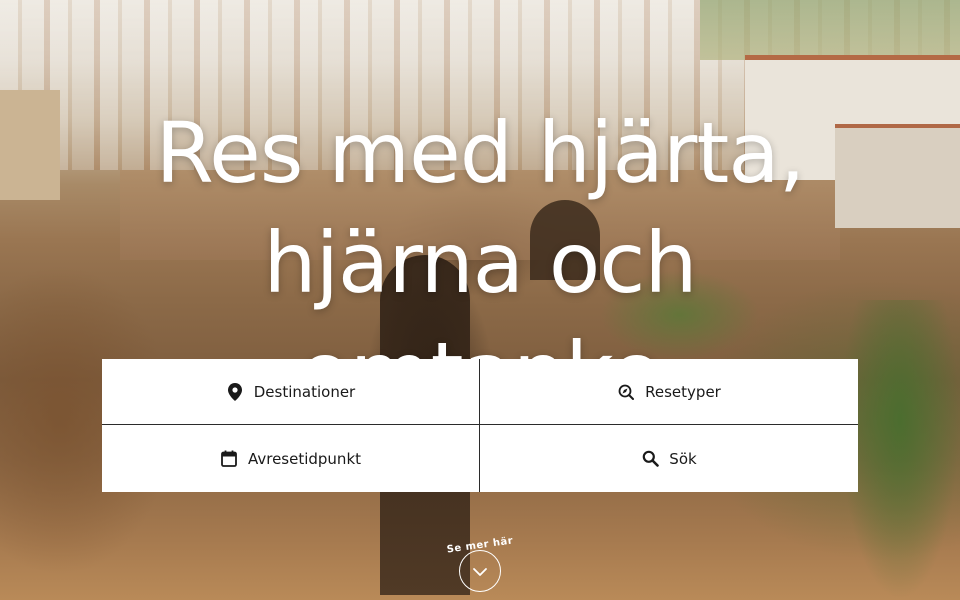 The height and width of the screenshot is (600, 960). I want to click on hero-headline-line-2: hjärna och, so click(480, 263).